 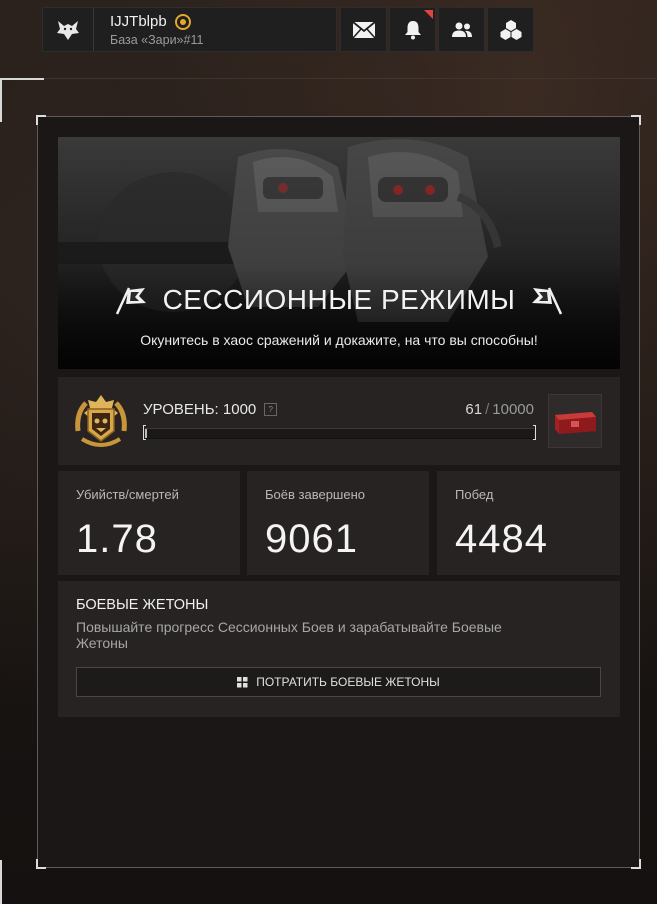 I want to click on flag-left-icon, so click(x=130, y=301).